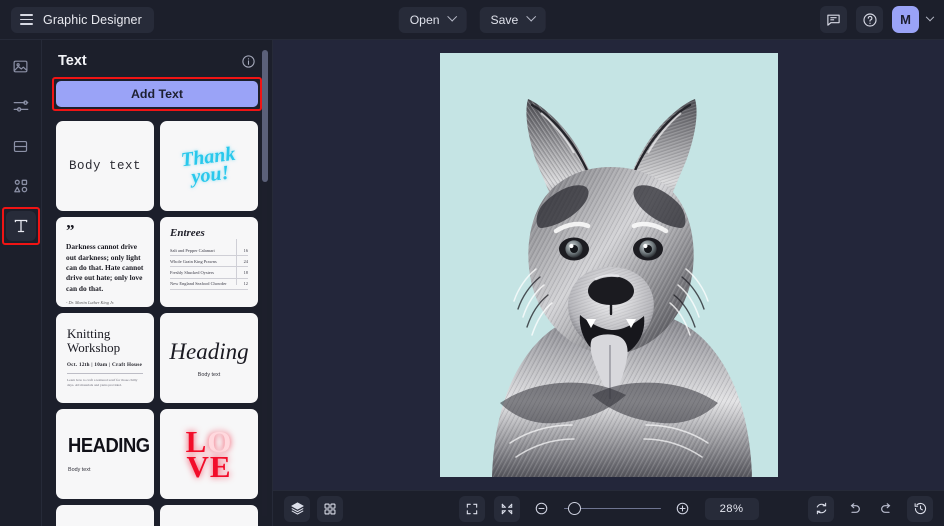  What do you see at coordinates (26, 19) in the screenshot?
I see `hamburger-icon` at bounding box center [26, 19].